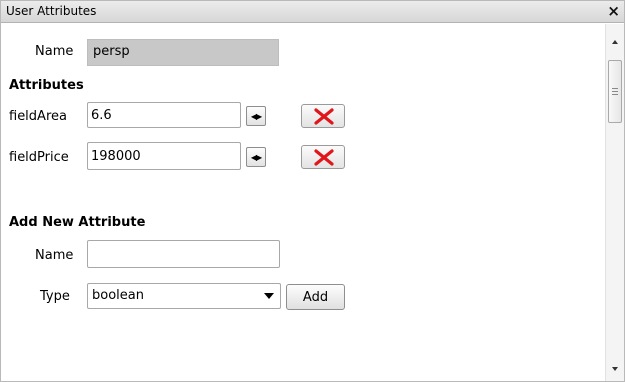 The height and width of the screenshot is (382, 625). Describe the element at coordinates (77, 222) in the screenshot. I see `add-new-attribute-heading: Add New Attribute` at that location.